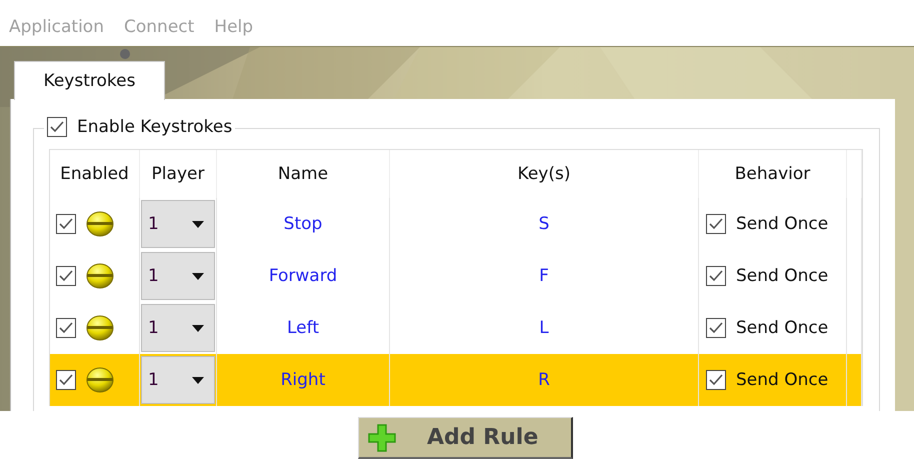 The height and width of the screenshot is (459, 914). Describe the element at coordinates (95, 174) in the screenshot. I see `column-header: Enabled` at that location.